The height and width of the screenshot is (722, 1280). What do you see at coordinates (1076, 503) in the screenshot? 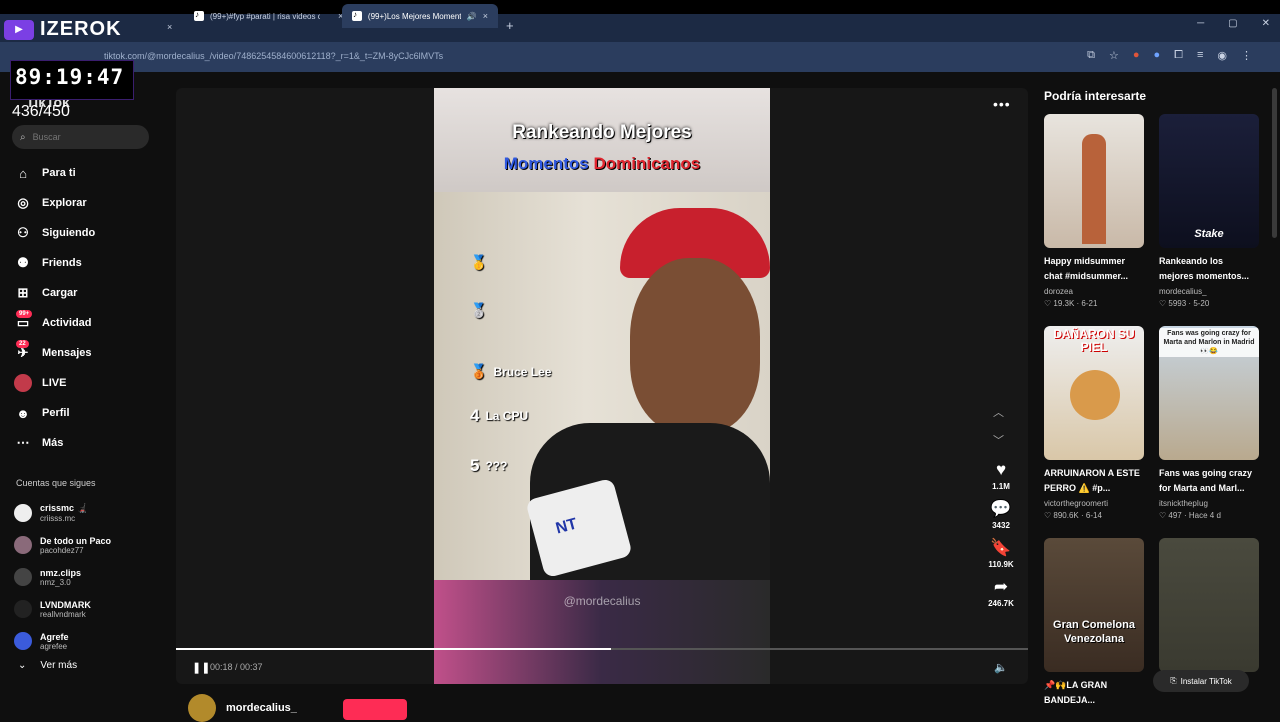
I see `card-user: victorthegroomerti` at bounding box center [1076, 503].